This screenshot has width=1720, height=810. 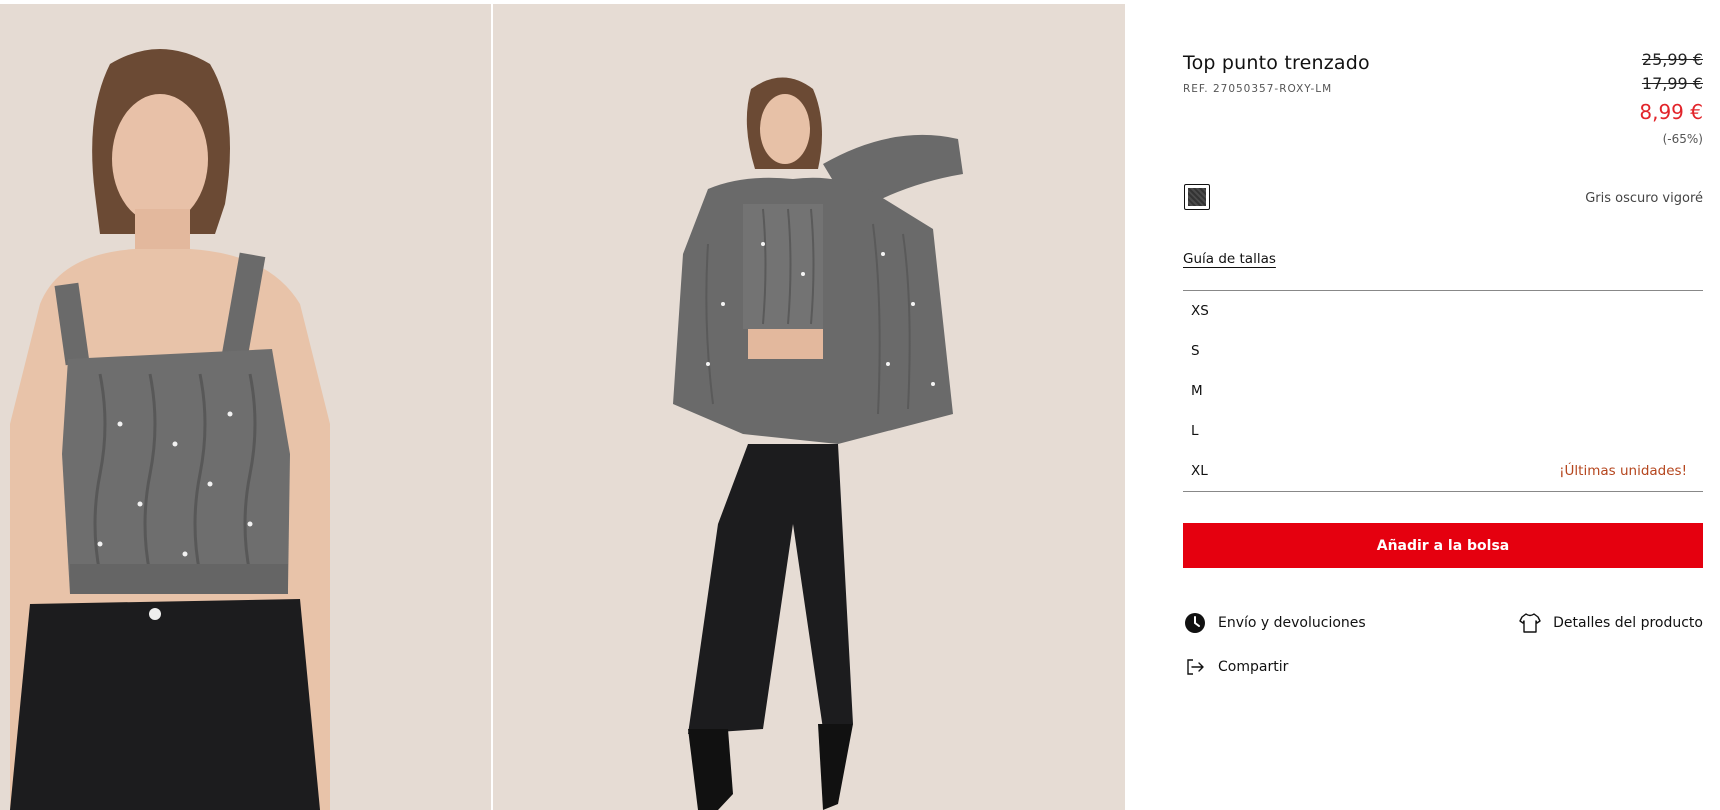 I want to click on price-original: 25,99 €, so click(x=1672, y=59).